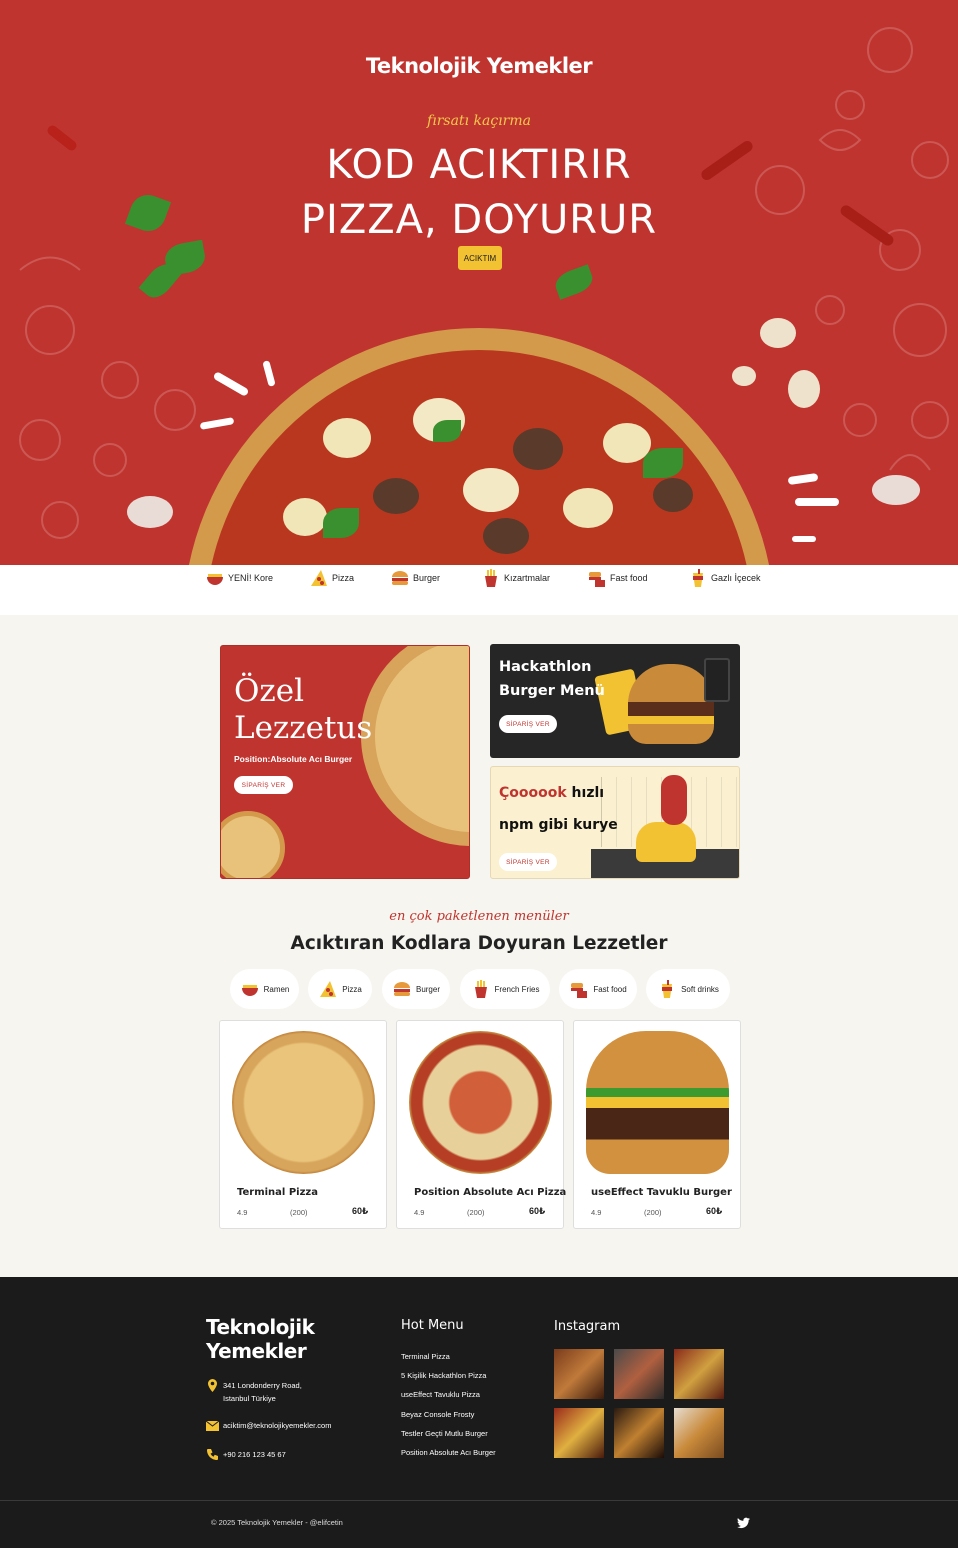 This screenshot has height=1548, width=958. Describe the element at coordinates (479, 193) in the screenshot. I see `hero-headline: KOD ACIKTIRIR PIZZA, DOYURUR` at that location.